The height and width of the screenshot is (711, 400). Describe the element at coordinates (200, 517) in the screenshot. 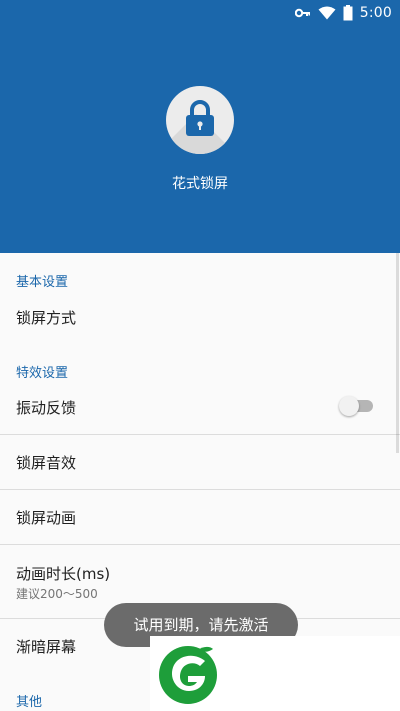

I see `setting-item-animation: 锁屏动画` at that location.